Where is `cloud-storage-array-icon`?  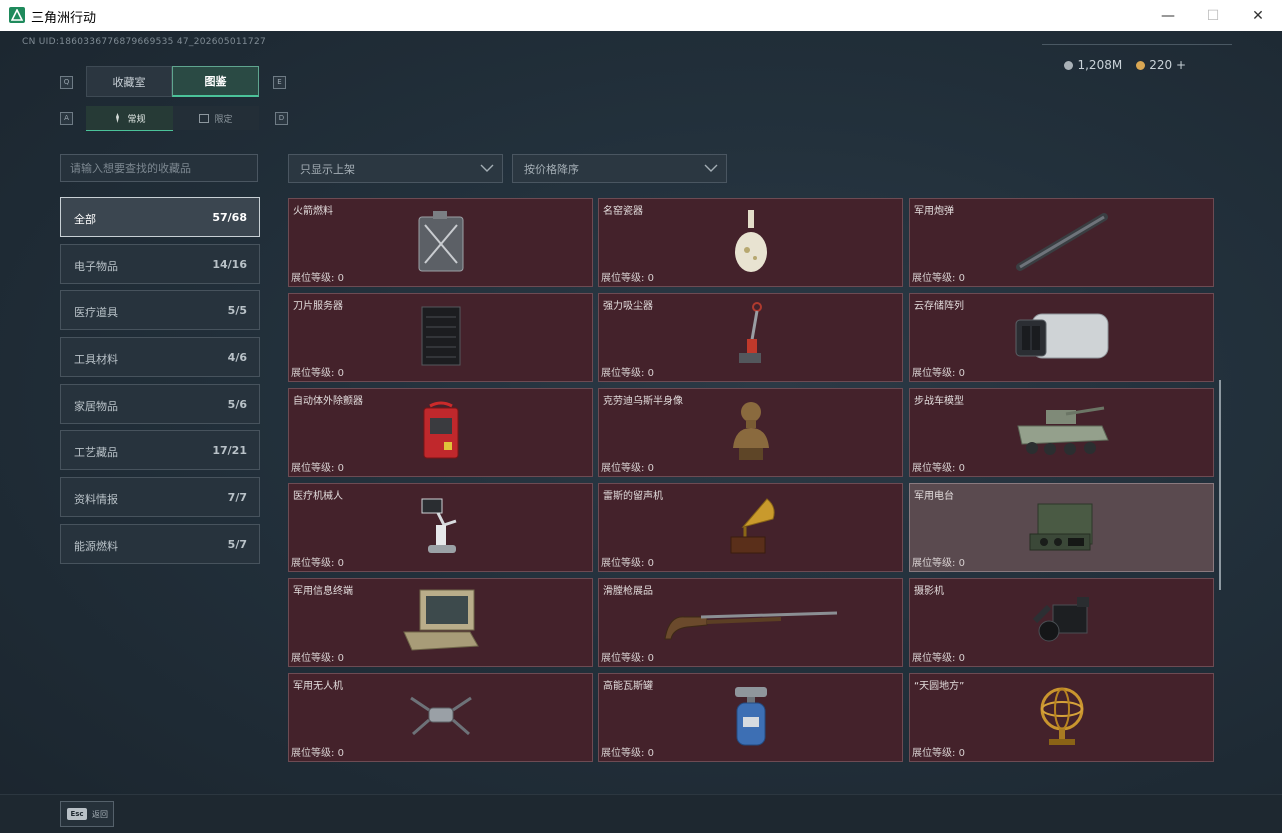
cloud-storage-array-icon is located at coordinates (1061, 336).